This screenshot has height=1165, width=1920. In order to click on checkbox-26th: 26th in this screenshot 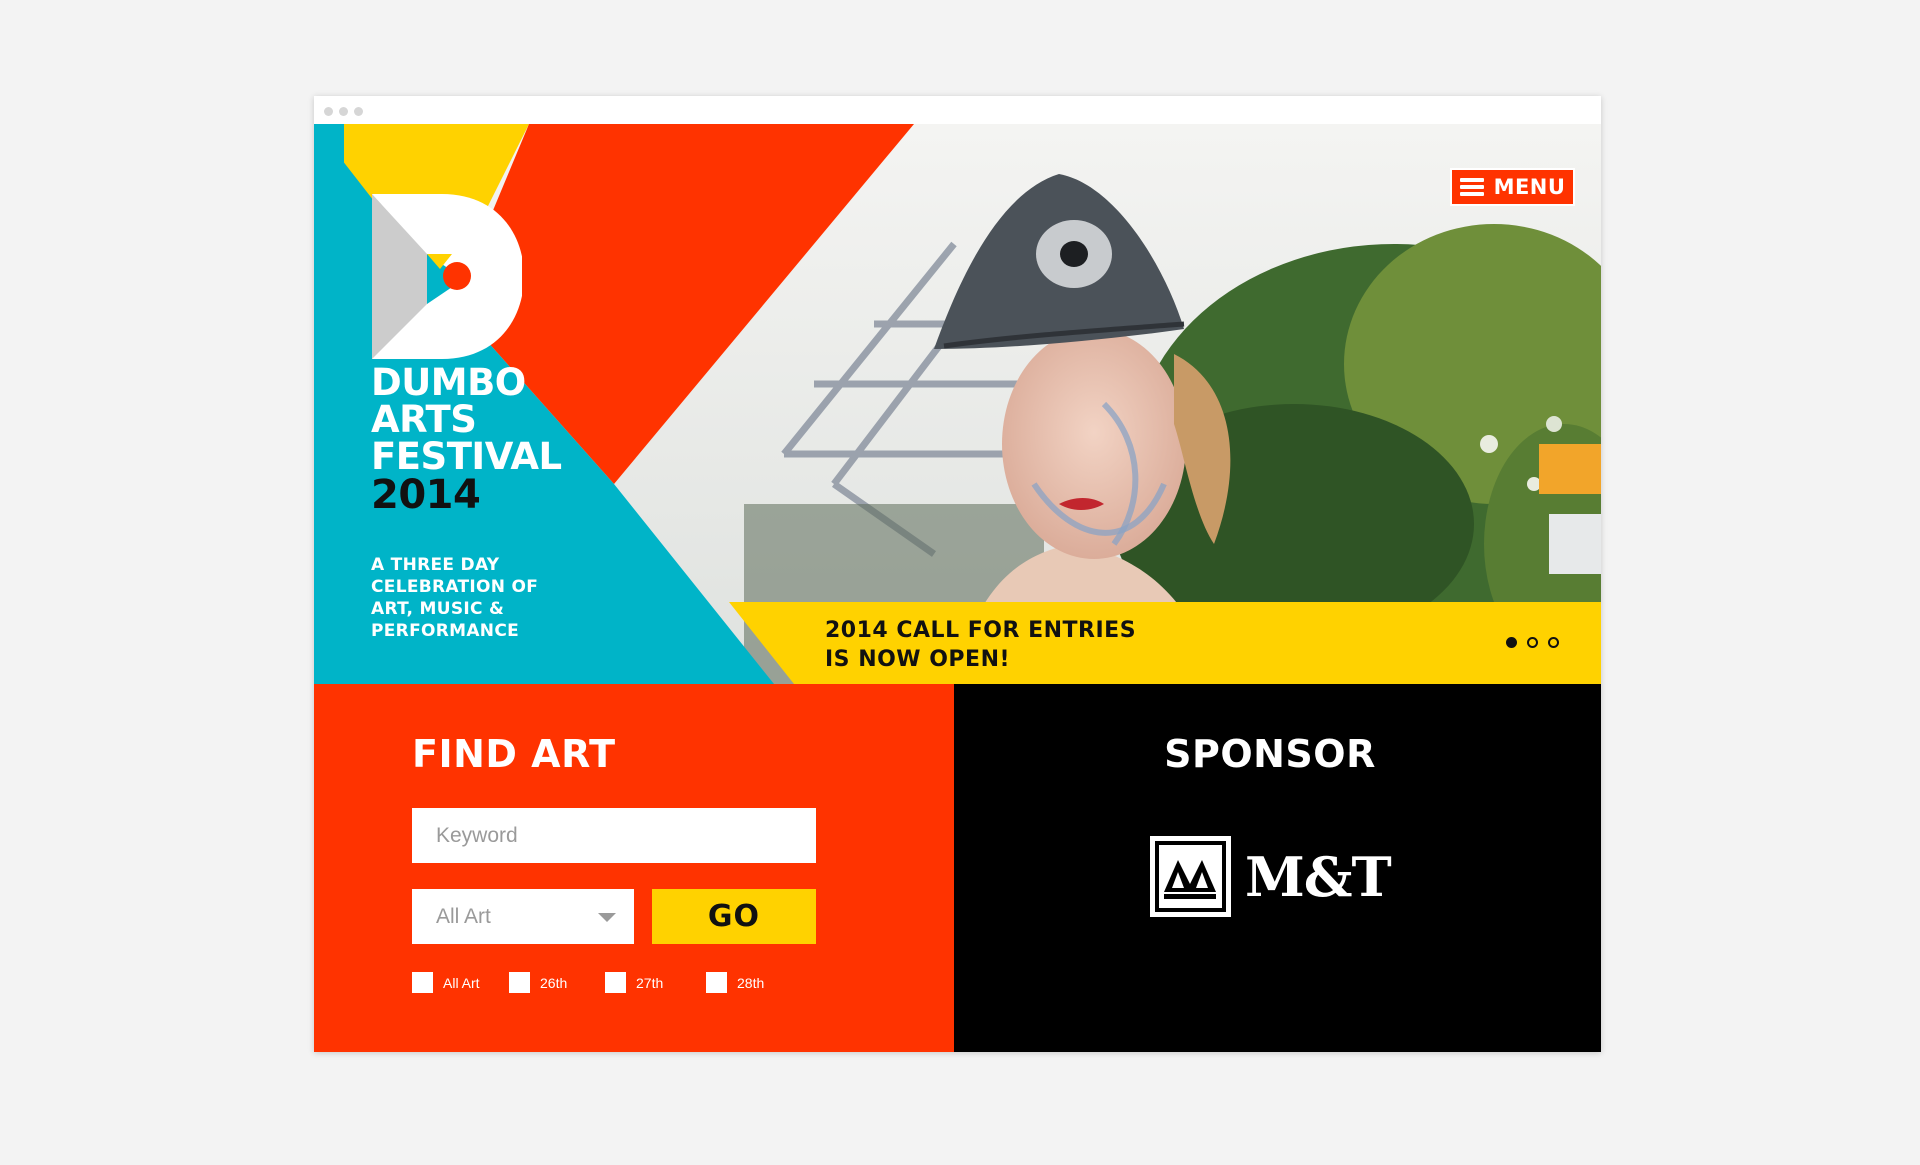, I will do `click(538, 982)`.